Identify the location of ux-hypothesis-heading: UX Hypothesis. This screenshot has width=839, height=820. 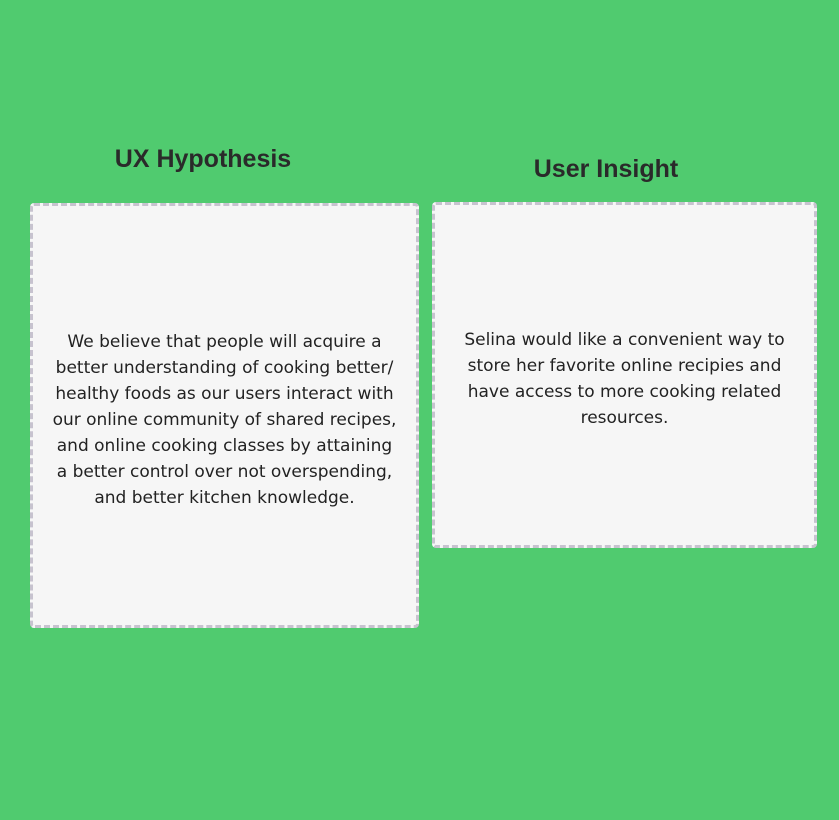
(203, 159).